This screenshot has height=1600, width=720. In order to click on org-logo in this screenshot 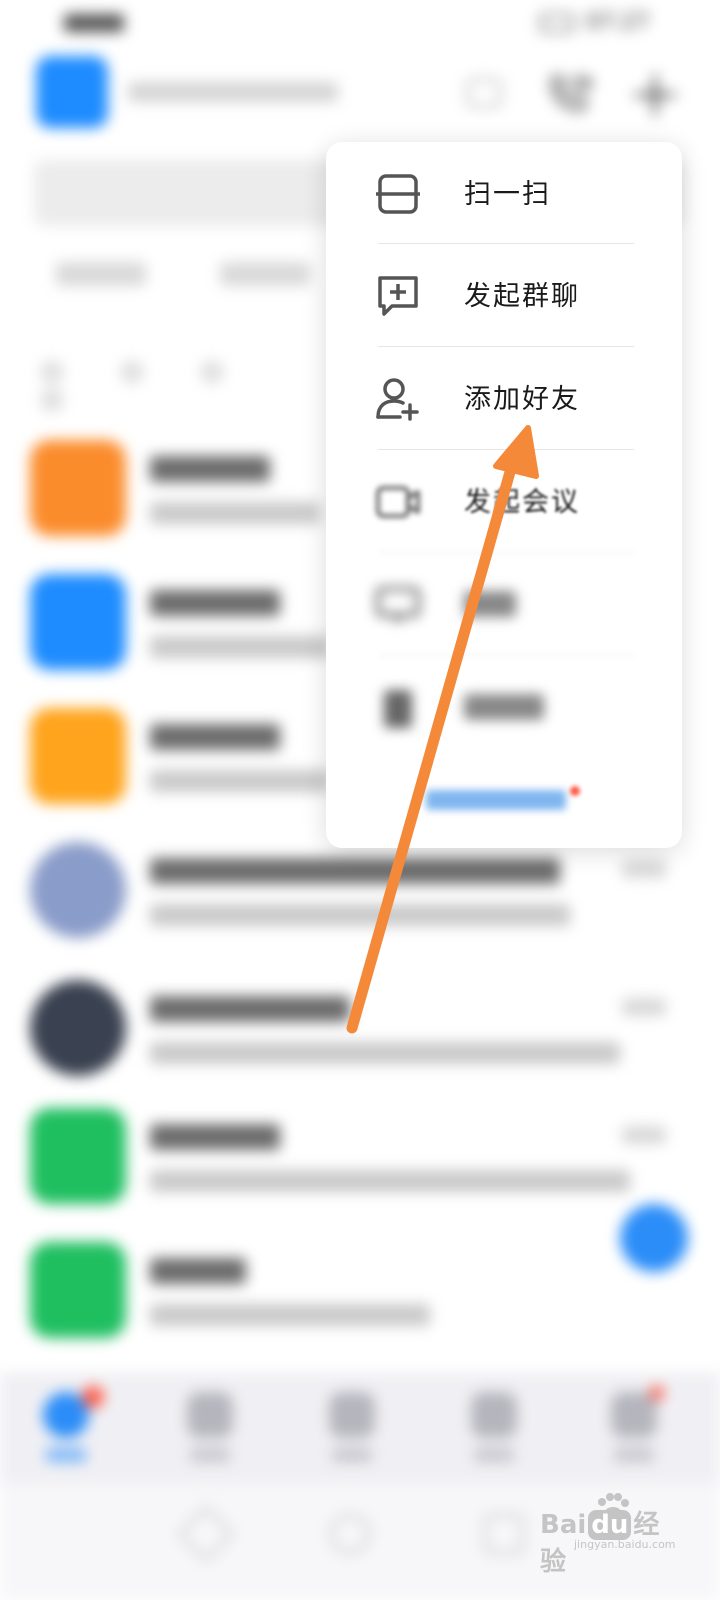, I will do `click(72, 92)`.